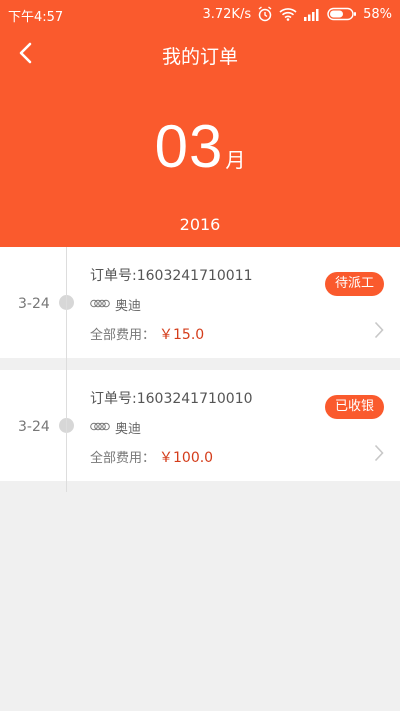  I want to click on status-bar: 下午4:57 3.72K/s 58%, so click(200, 14).